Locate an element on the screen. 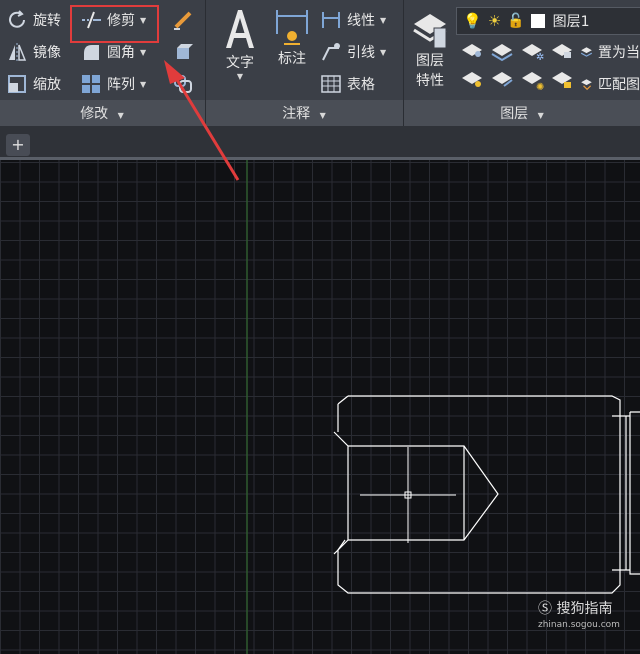  annotation-arrow is located at coordinates (202, 120).